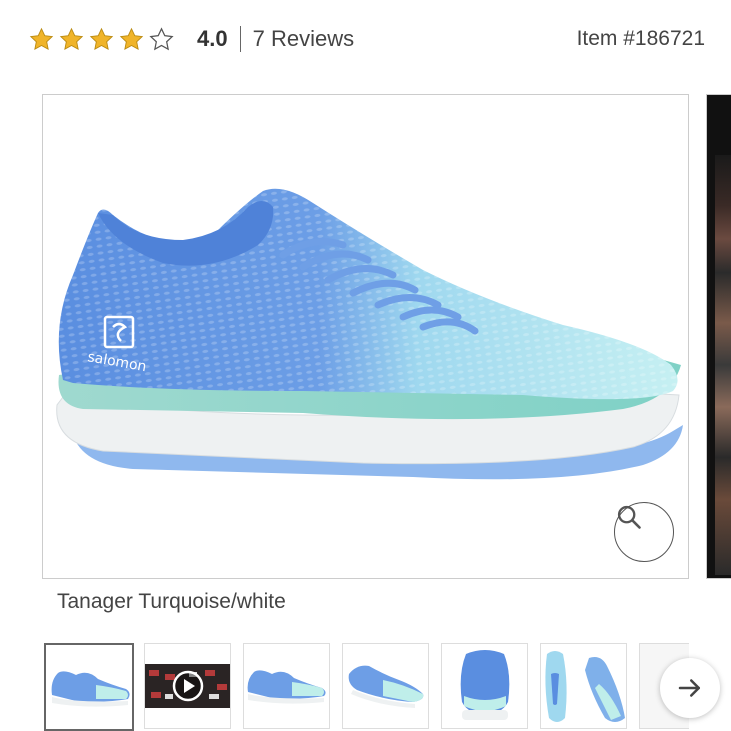 This screenshot has width=731, height=731. I want to click on color-name: Tanager Turquoise/white, so click(171, 601).